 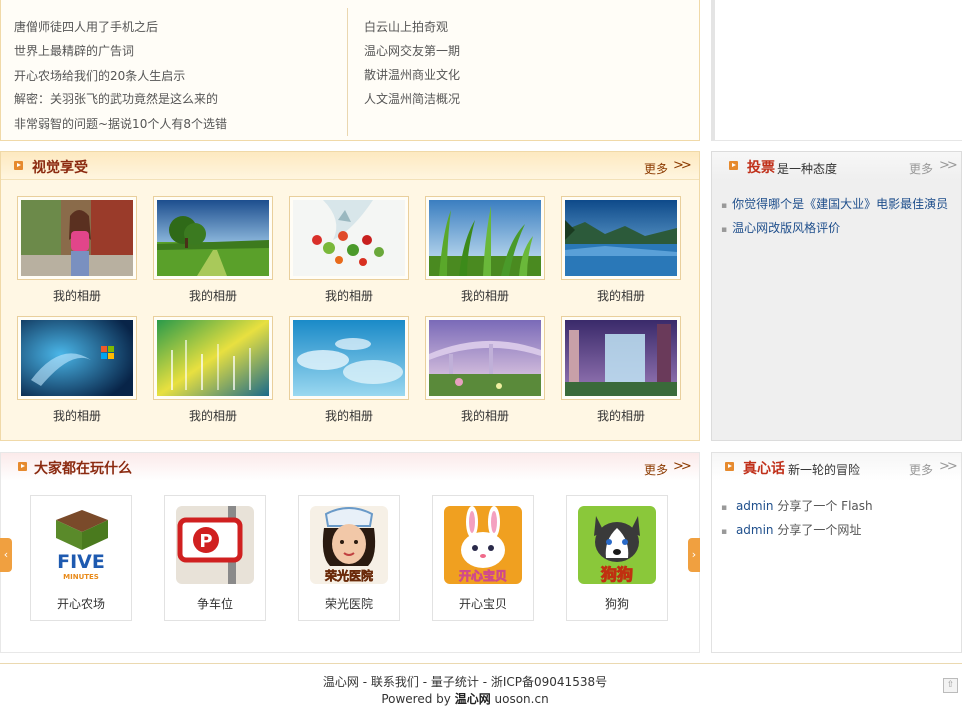 What do you see at coordinates (483, 575) in the screenshot?
I see `svg-text: 开心宝贝` at bounding box center [483, 575].